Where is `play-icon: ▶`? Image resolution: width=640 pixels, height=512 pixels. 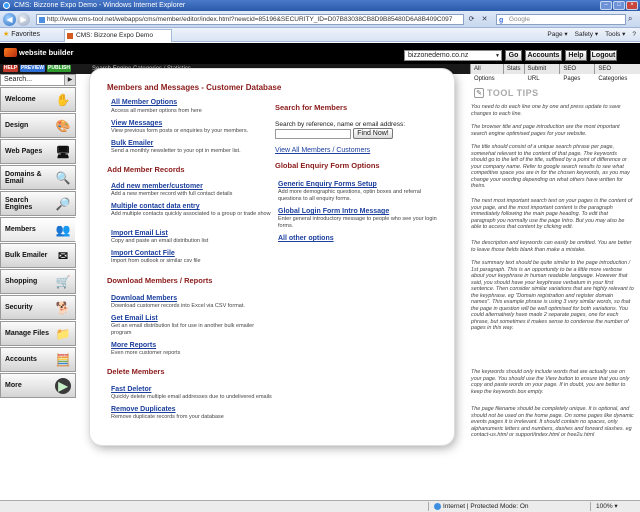 play-icon: ▶ is located at coordinates (63, 386).